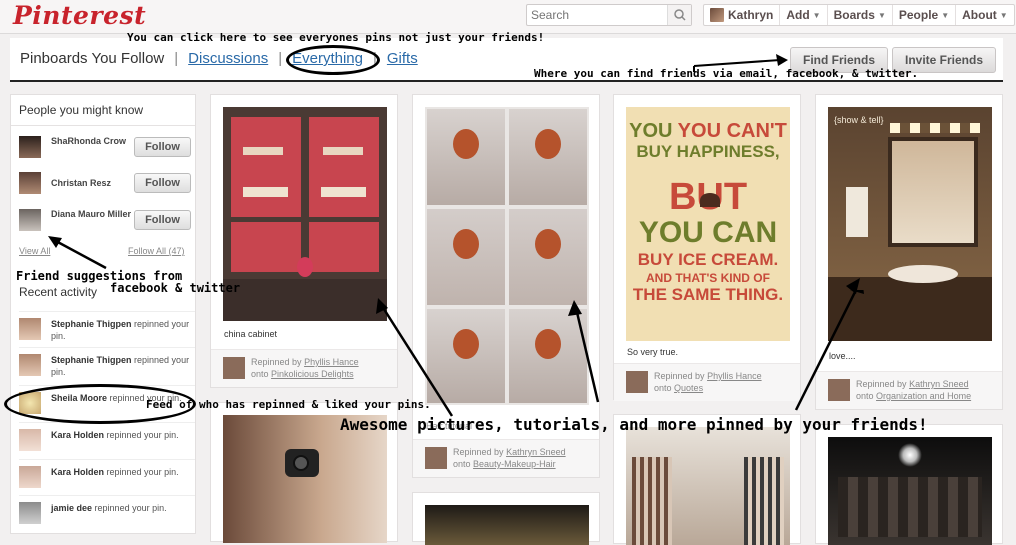 This screenshot has width=1016, height=545. What do you see at coordinates (918, 15) in the screenshot?
I see `nav-people-label: People` at bounding box center [918, 15].